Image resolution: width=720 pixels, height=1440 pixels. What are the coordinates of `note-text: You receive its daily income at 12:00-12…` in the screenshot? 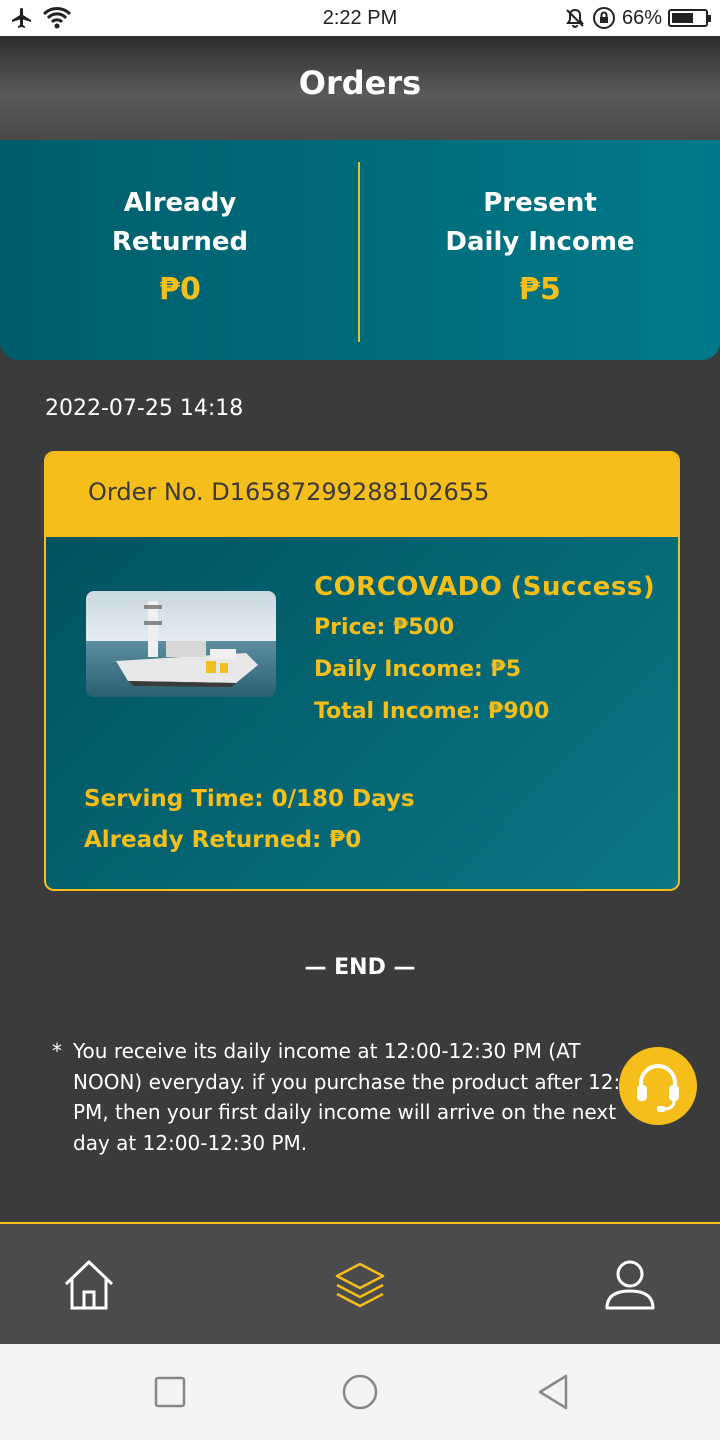 It's located at (359, 1097).